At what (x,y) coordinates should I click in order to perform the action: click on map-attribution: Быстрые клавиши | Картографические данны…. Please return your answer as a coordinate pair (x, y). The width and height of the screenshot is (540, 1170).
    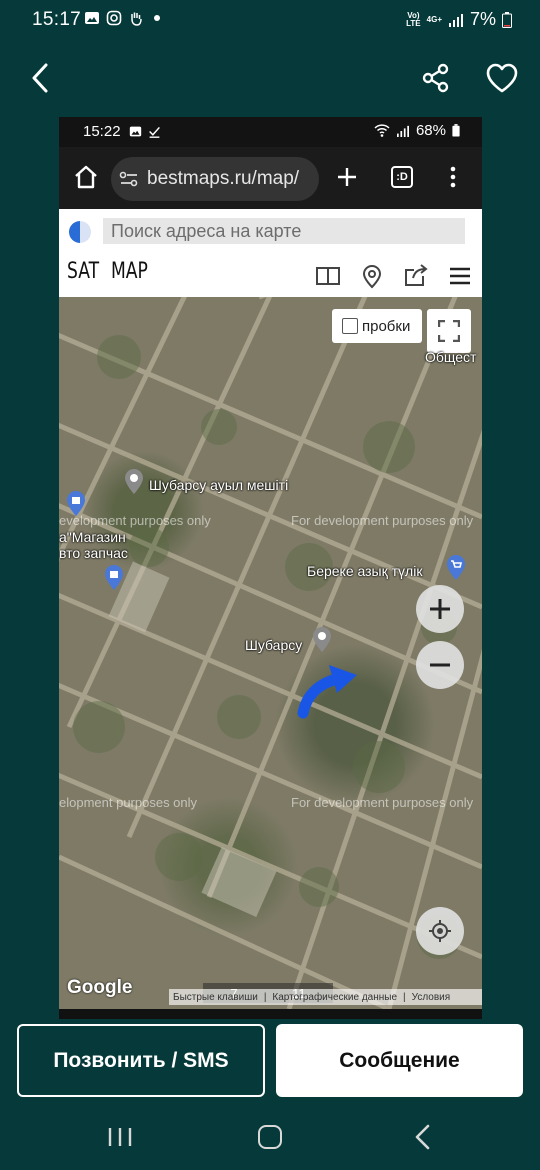
    Looking at the image, I should click on (325, 997).